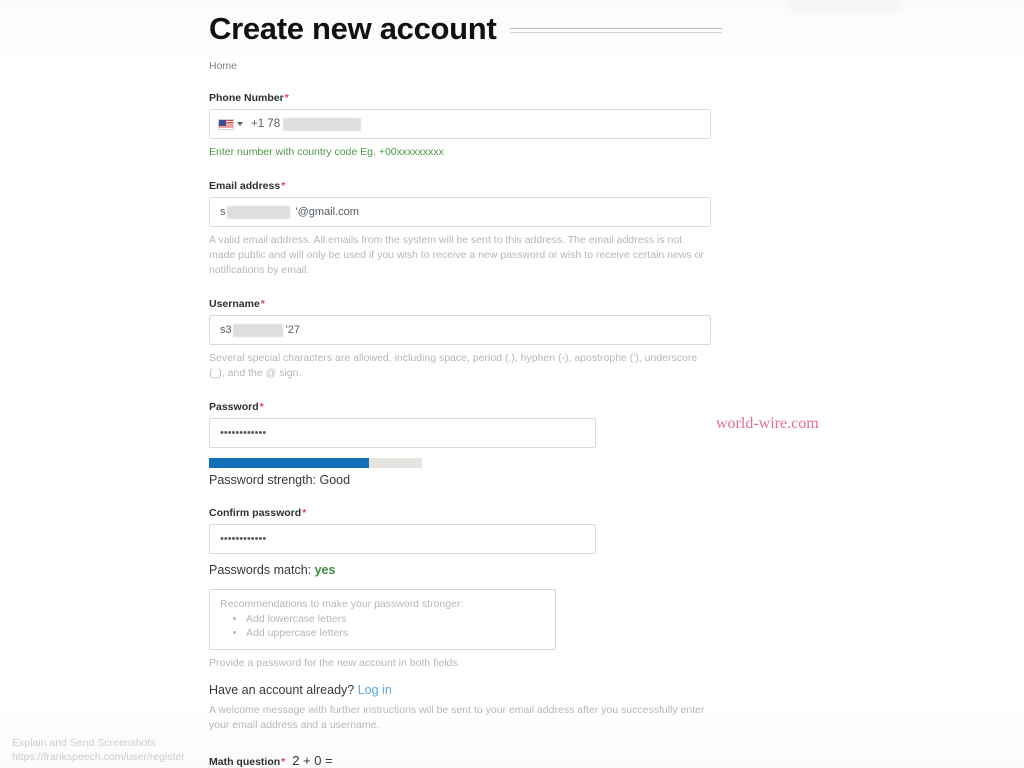  I want to click on background-smudge, so click(845, 5).